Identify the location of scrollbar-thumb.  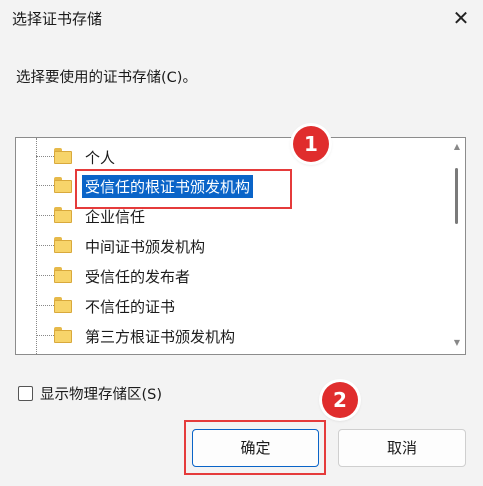
(456, 196).